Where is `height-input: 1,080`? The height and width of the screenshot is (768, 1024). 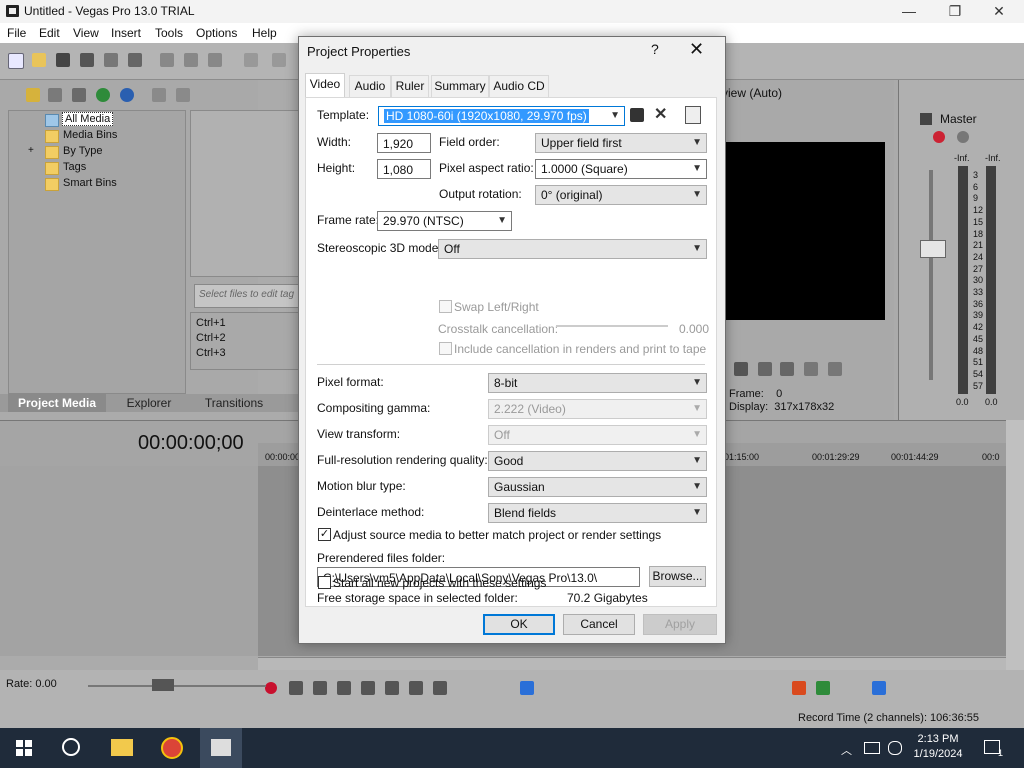
height-input: 1,080 is located at coordinates (404, 169).